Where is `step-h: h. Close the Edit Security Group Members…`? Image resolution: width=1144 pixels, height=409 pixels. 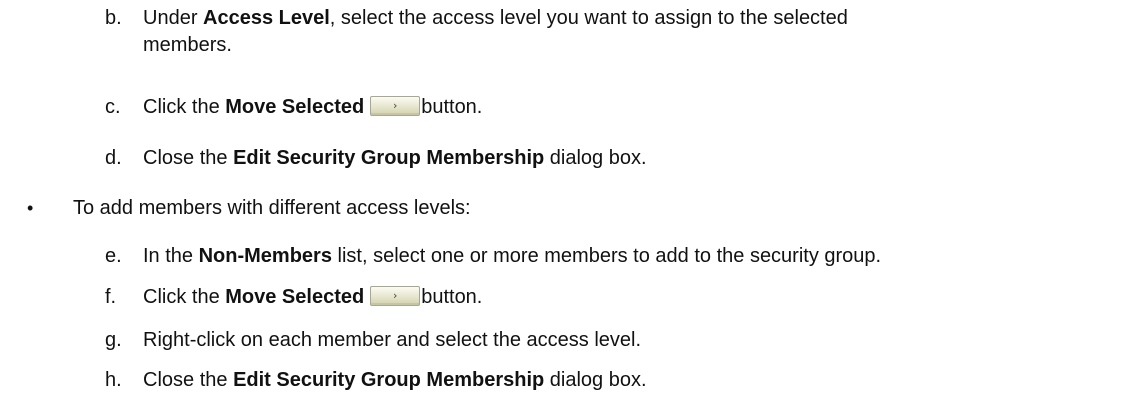 step-h: h. Close the Edit Security Group Members… is located at coordinates (376, 380).